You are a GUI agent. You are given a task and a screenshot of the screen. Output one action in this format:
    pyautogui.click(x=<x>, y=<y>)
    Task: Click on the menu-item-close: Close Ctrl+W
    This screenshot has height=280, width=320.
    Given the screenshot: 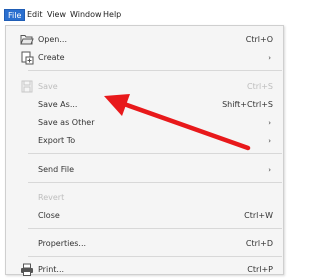 What is the action you would take?
    pyautogui.click(x=144, y=216)
    